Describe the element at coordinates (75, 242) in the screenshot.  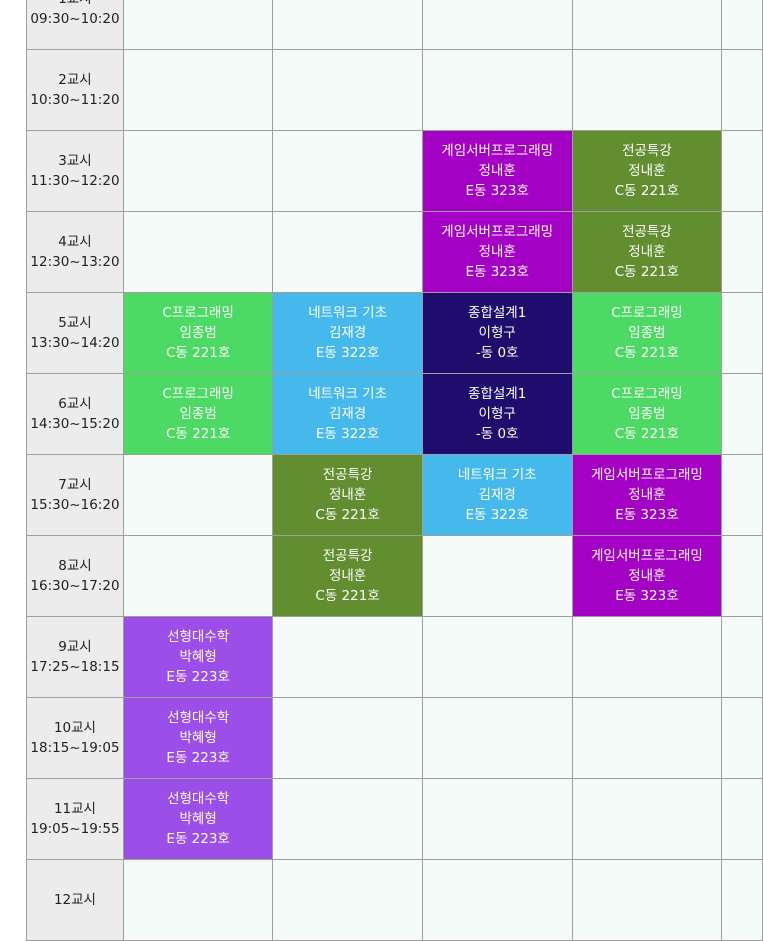
I see `period-name: 4교시` at that location.